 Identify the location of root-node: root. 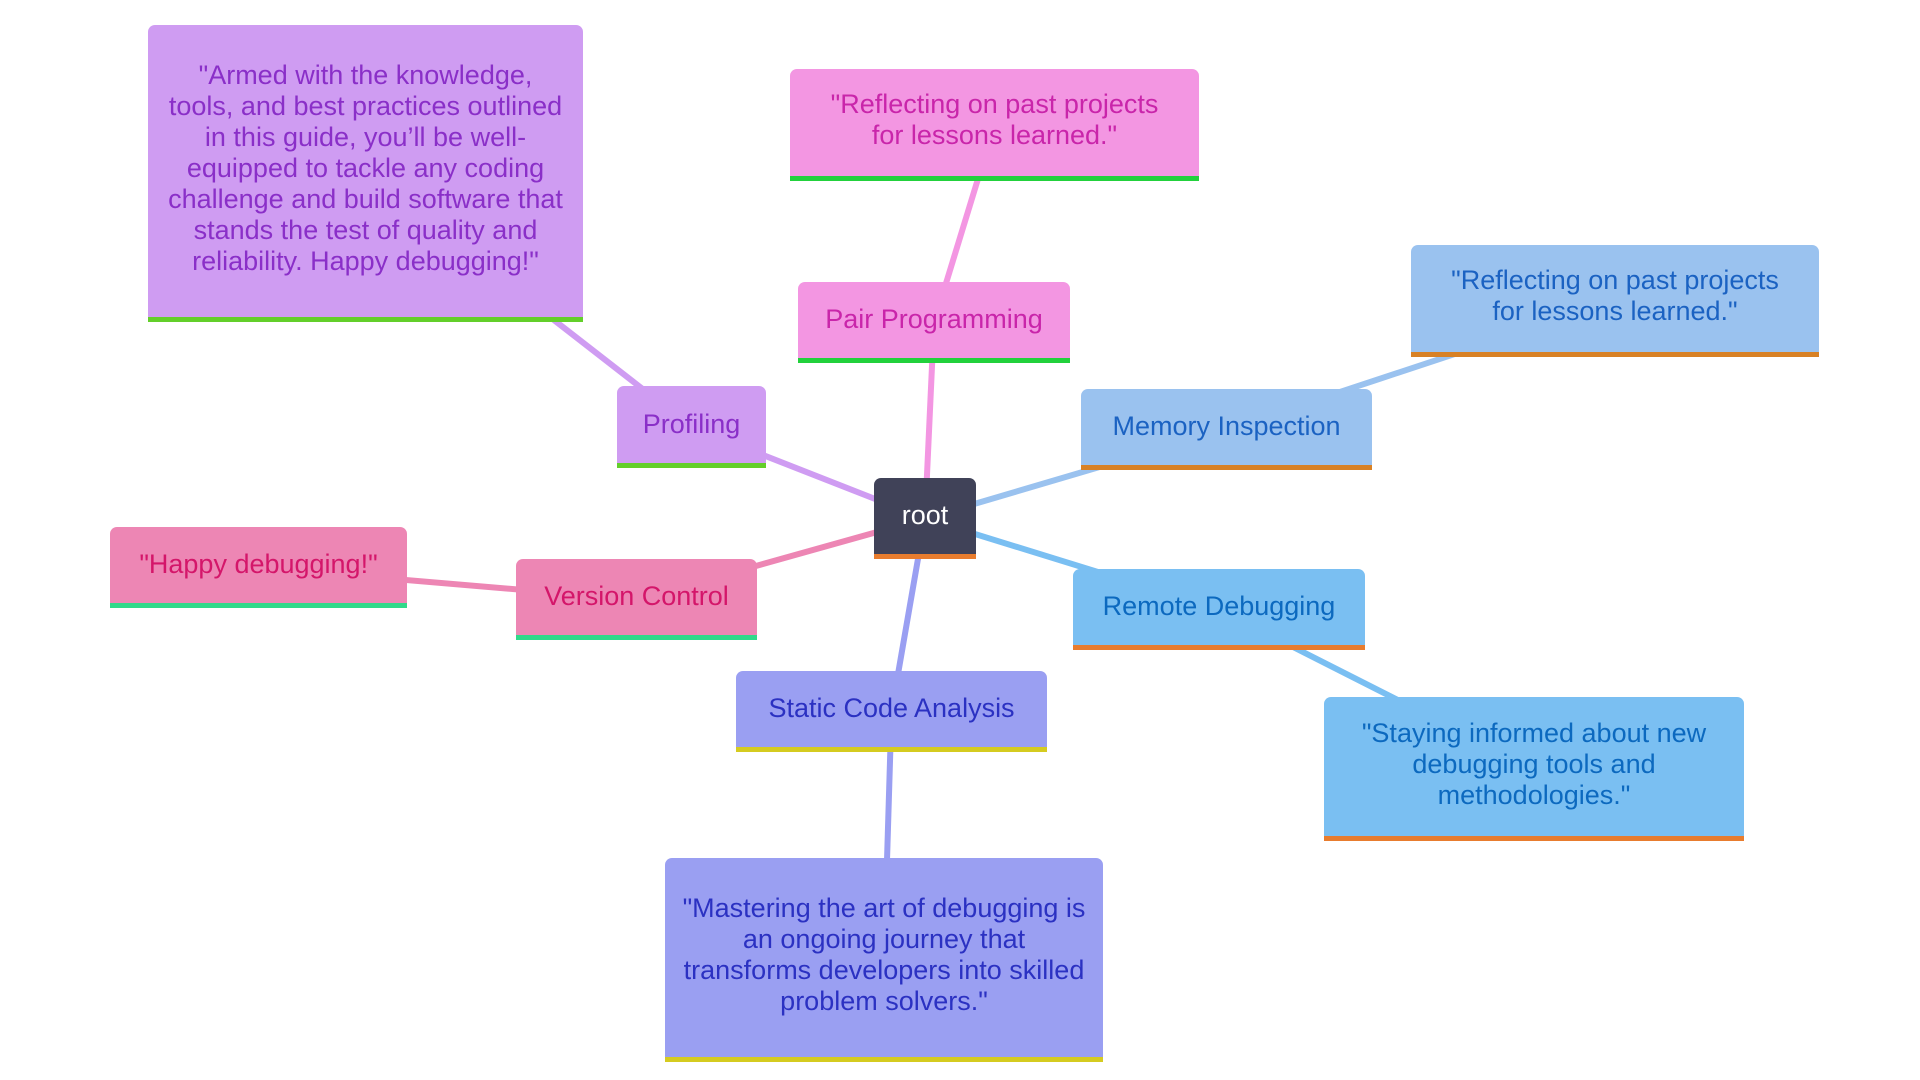
(925, 518).